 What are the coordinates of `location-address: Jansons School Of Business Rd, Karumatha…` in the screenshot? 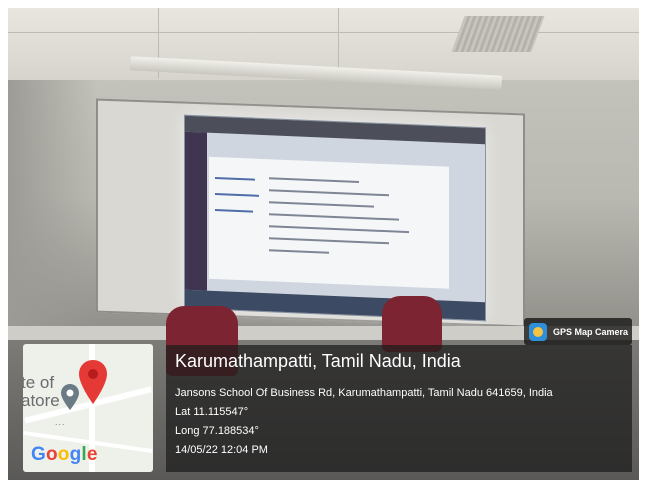 It's located at (364, 393).